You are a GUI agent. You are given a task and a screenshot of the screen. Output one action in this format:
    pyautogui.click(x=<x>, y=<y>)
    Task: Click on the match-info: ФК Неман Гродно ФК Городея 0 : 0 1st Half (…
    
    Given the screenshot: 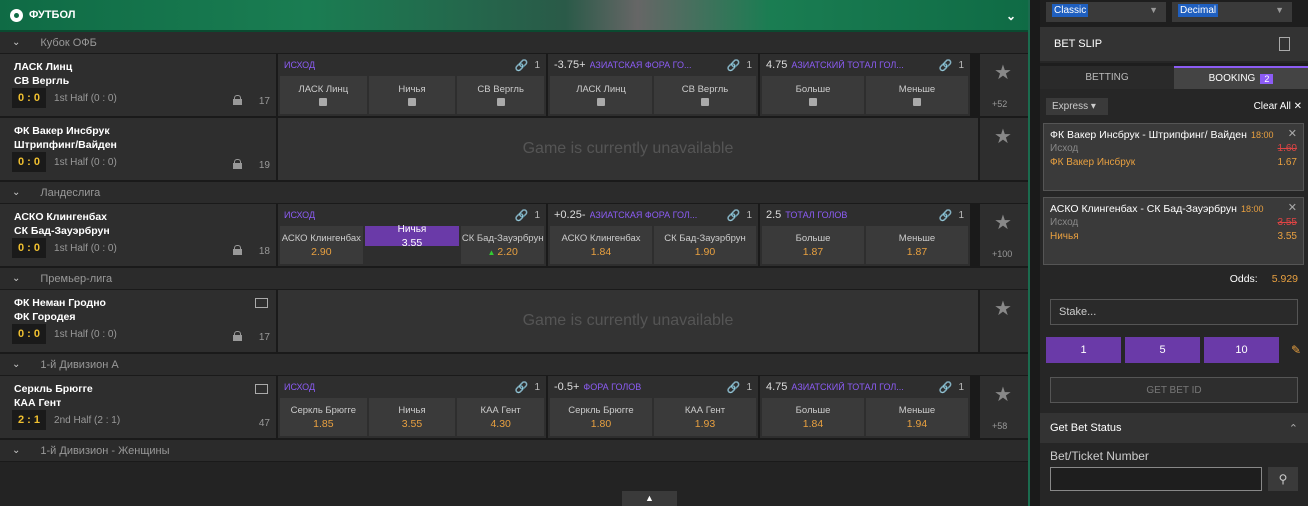 What is the action you would take?
    pyautogui.click(x=139, y=321)
    